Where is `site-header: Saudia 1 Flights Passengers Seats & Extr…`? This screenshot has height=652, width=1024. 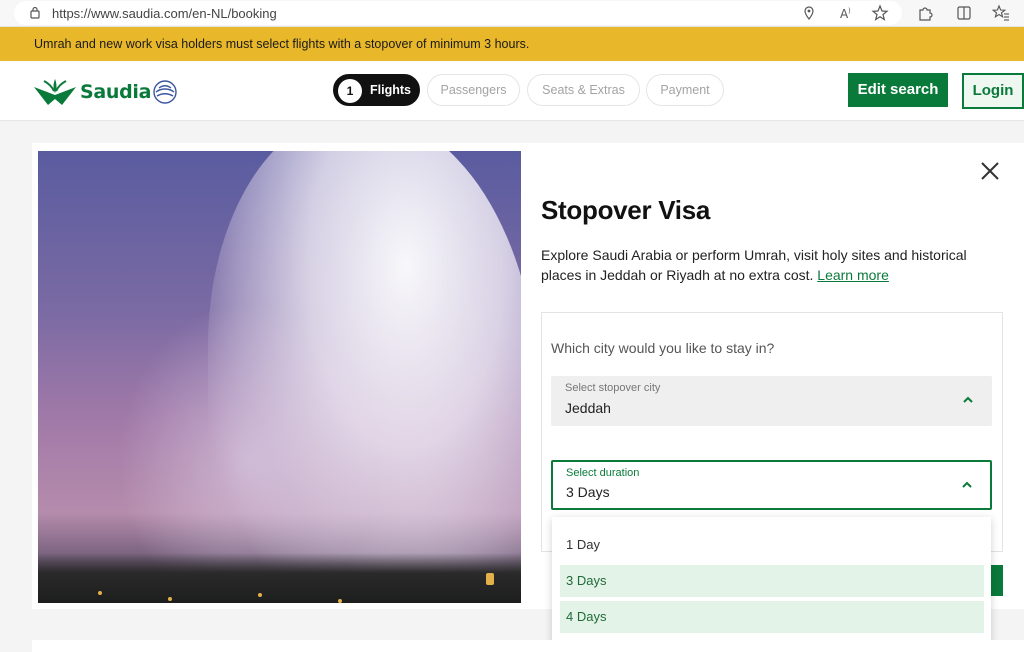 site-header: Saudia 1 Flights Passengers Seats & Extr… is located at coordinates (512, 91).